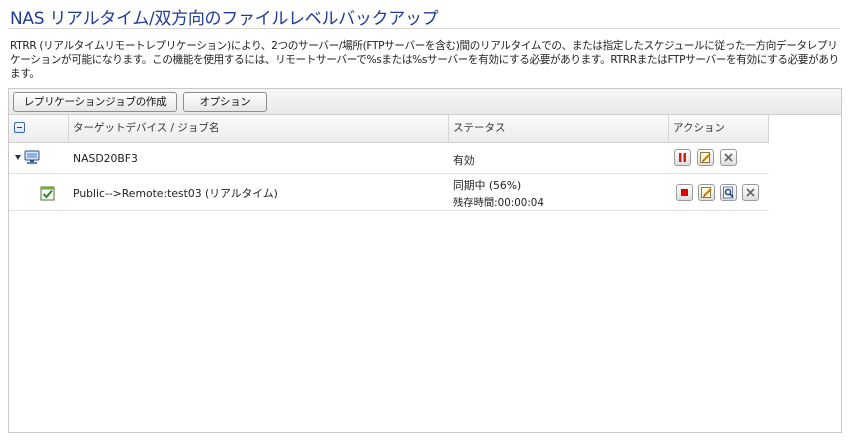  I want to click on job-check-icon, so click(47, 193).